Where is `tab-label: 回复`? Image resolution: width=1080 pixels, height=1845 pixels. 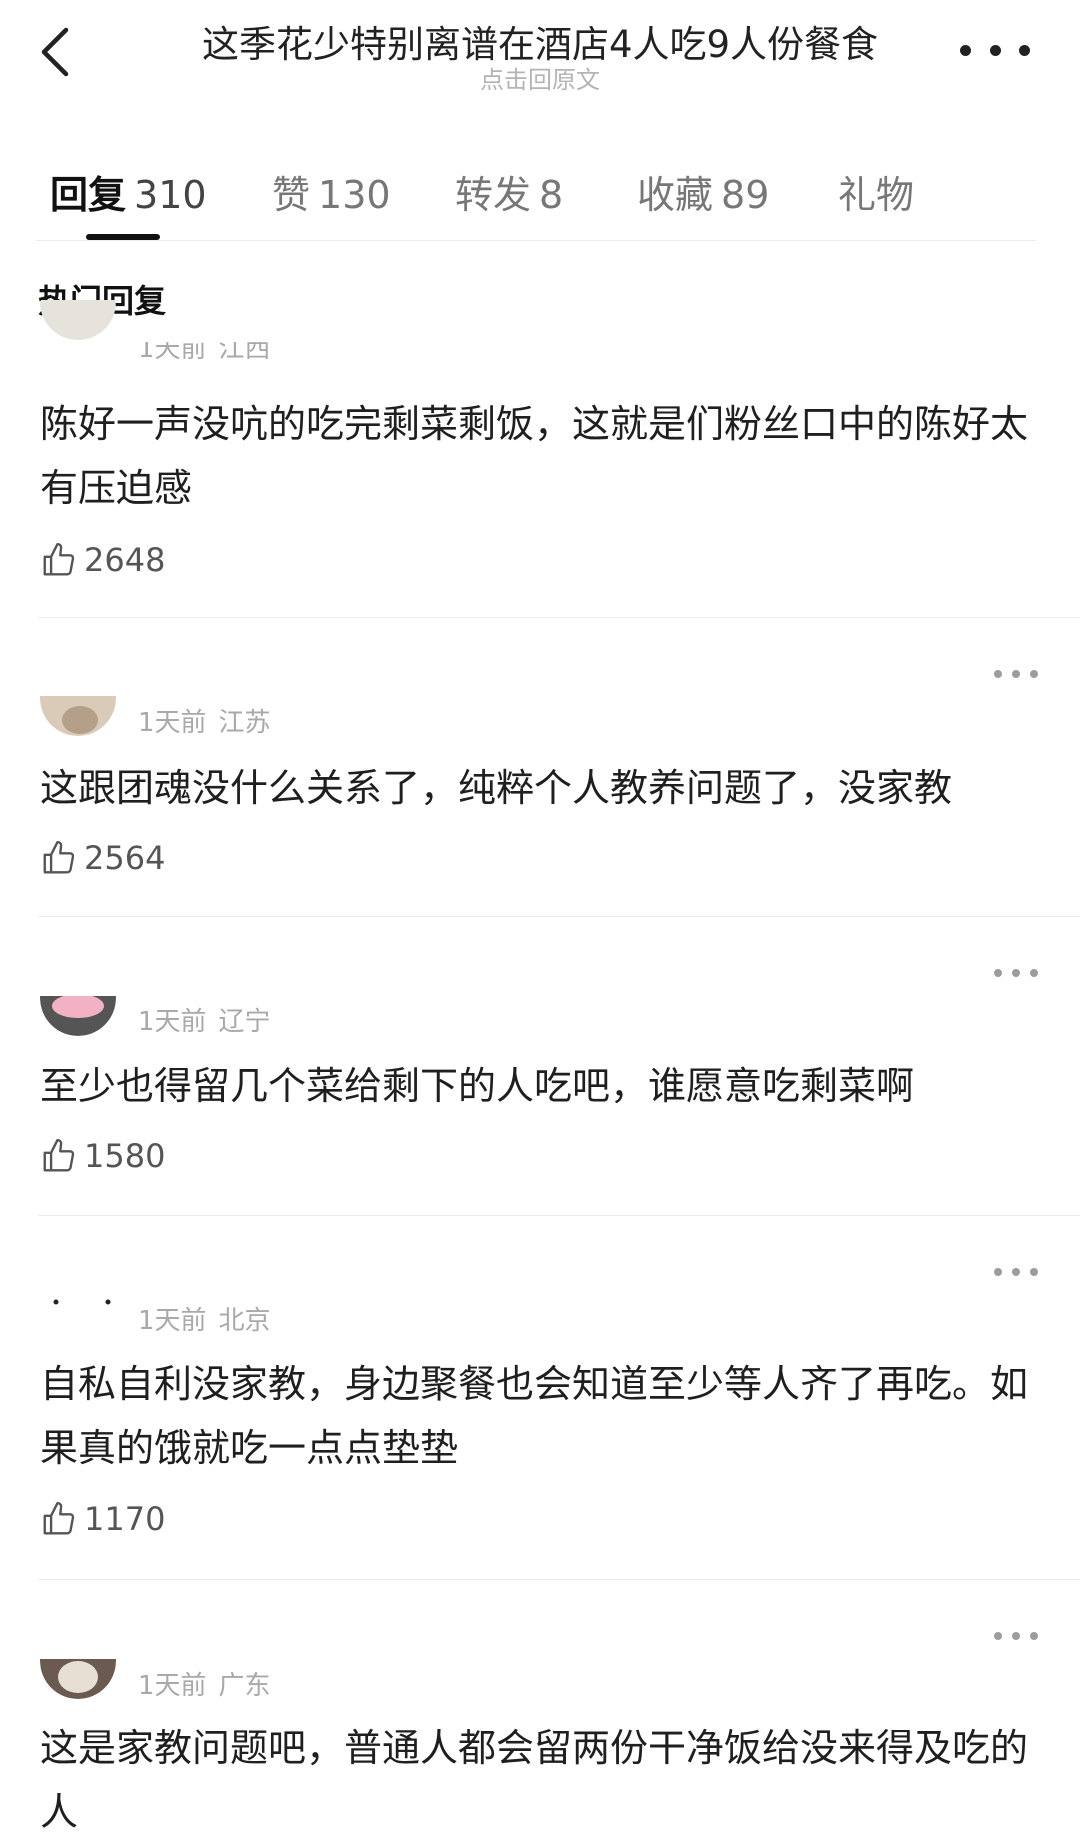
tab-label: 回复 is located at coordinates (88, 195).